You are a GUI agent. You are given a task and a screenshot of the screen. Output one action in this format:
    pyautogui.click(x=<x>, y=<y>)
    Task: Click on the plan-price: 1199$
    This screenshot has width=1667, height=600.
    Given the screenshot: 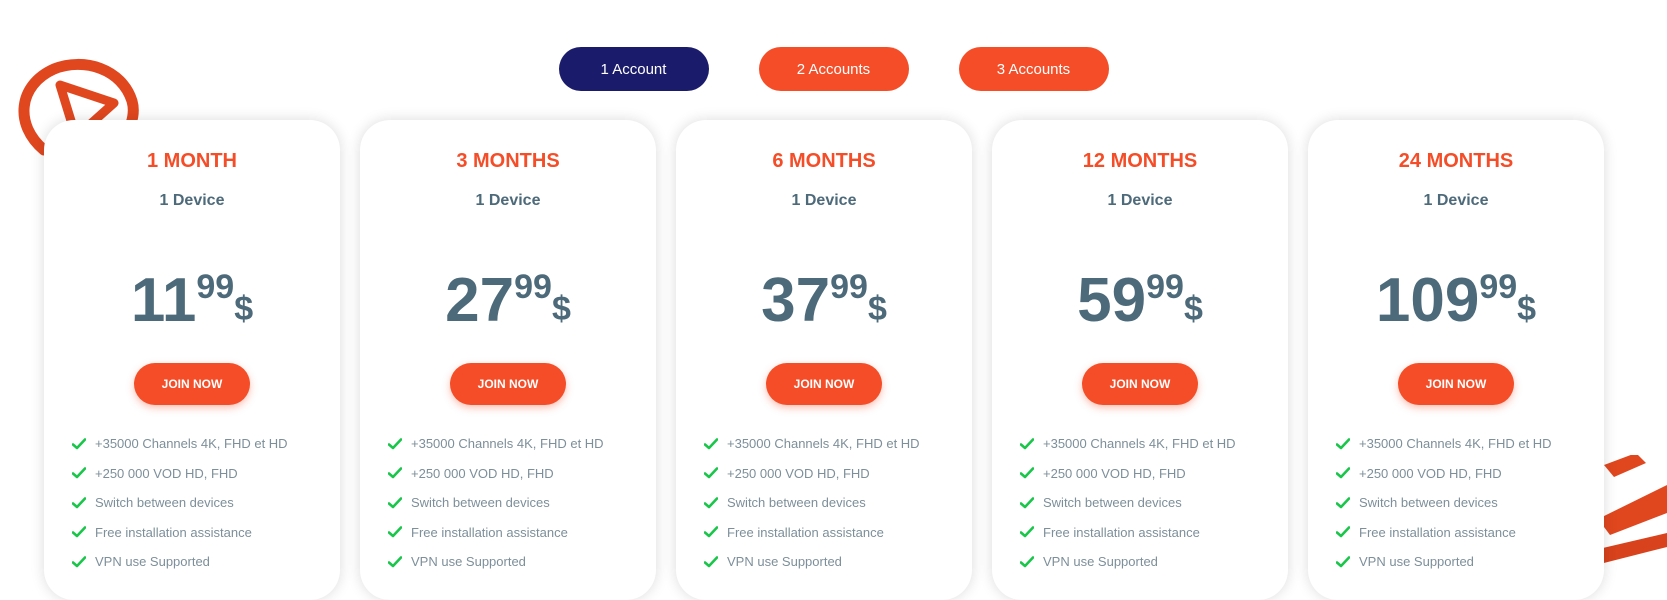 What is the action you would take?
    pyautogui.click(x=192, y=300)
    